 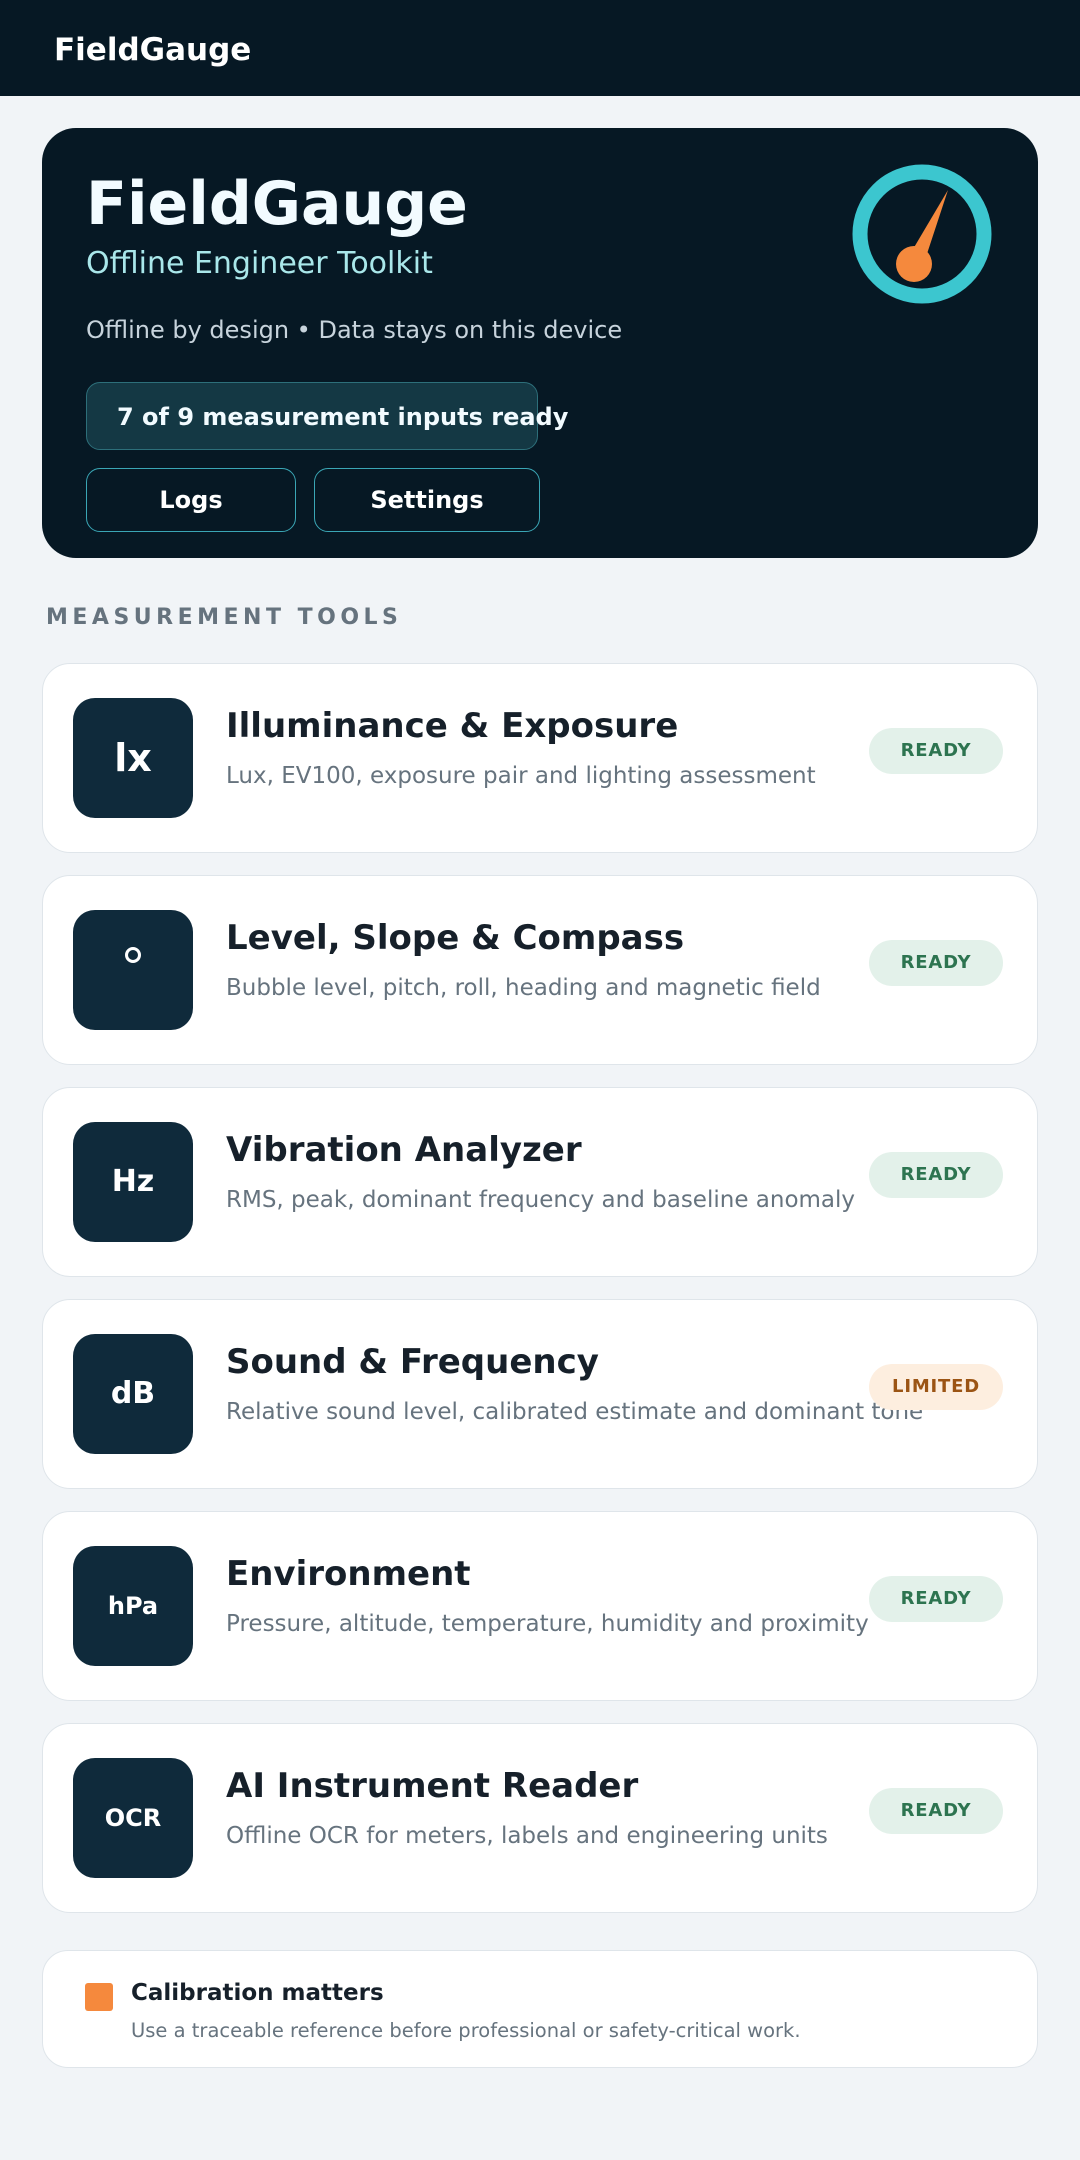 What do you see at coordinates (224, 617) in the screenshot?
I see `section-heading: MEASUREMENT TOOLS` at bounding box center [224, 617].